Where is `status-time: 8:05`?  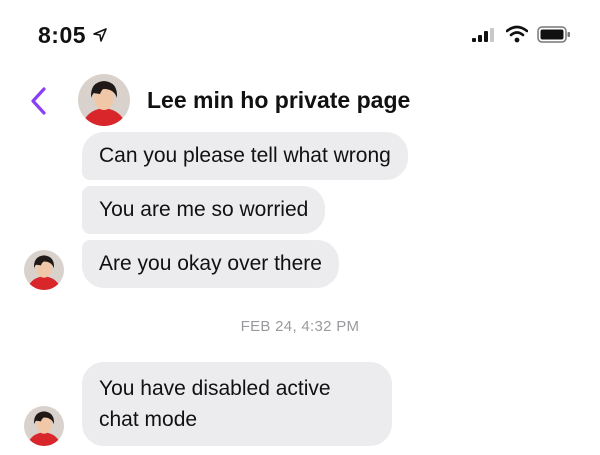 status-time: 8:05 is located at coordinates (62, 35).